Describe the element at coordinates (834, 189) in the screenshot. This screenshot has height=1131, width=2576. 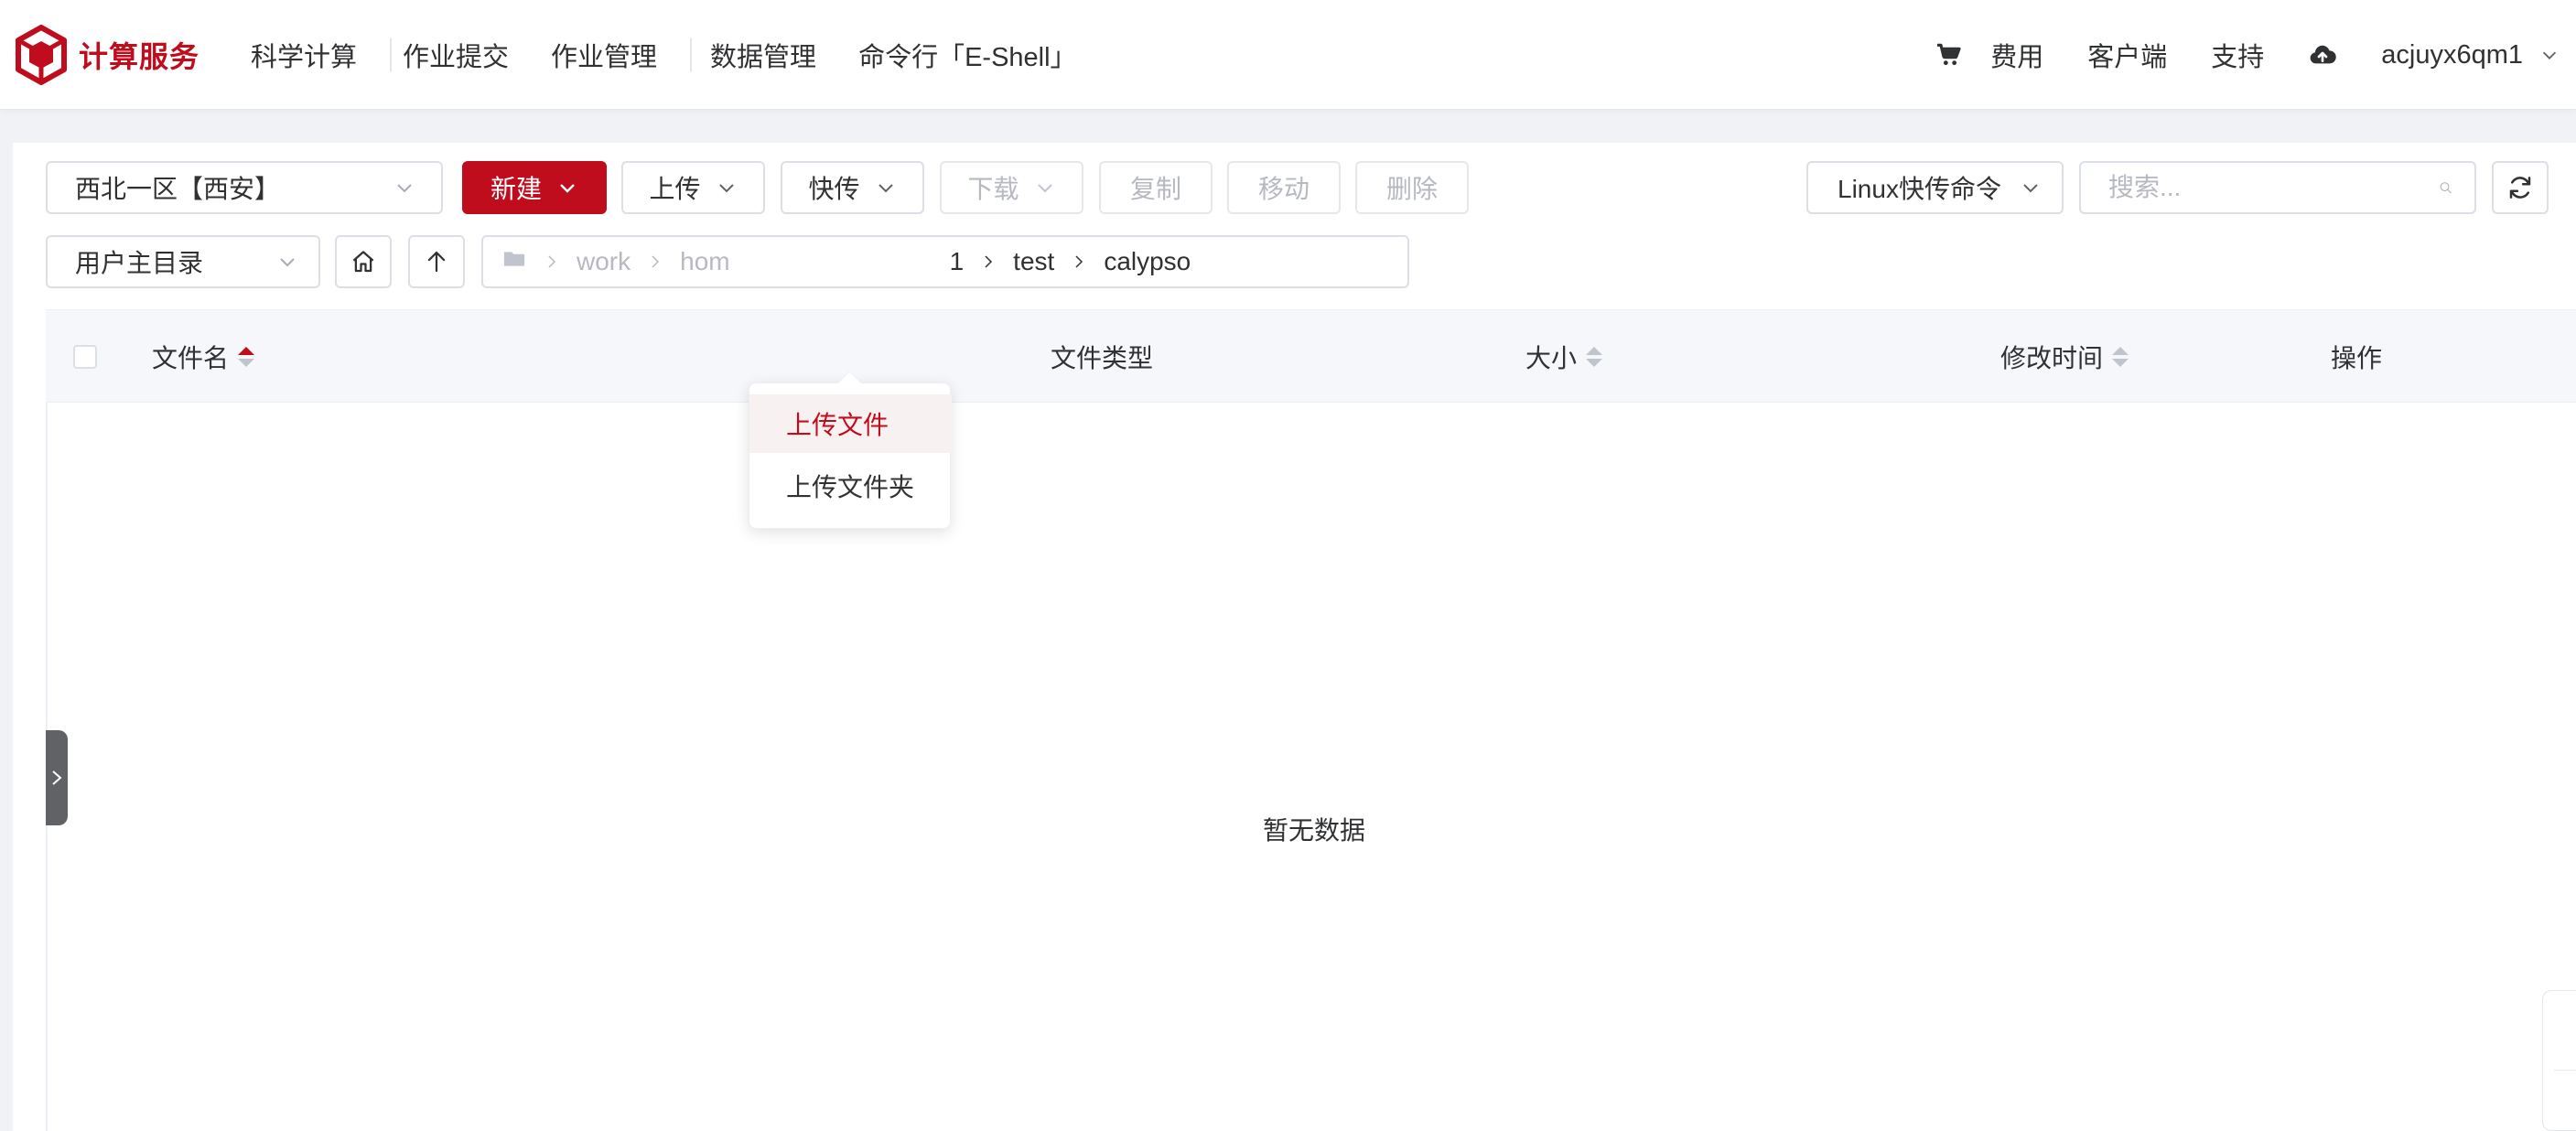
I see `quick-transfer-label: 快传` at that location.